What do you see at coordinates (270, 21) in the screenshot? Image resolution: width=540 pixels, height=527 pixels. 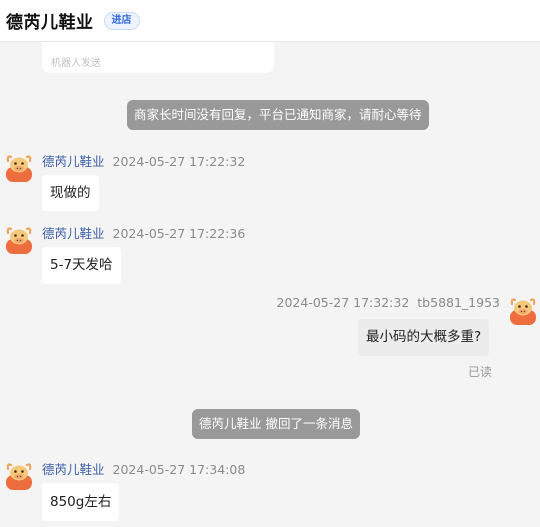 I see `chat-header: 德芮儿鞋业 进店` at bounding box center [270, 21].